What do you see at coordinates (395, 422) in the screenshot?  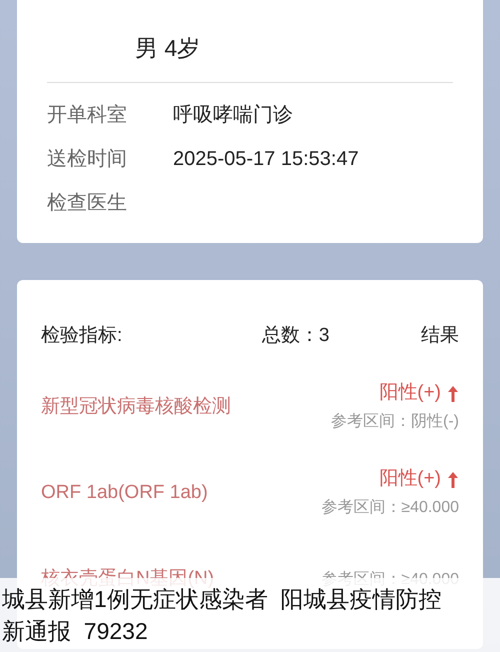 I see `reference-range: 参考区间：阴性(-)` at bounding box center [395, 422].